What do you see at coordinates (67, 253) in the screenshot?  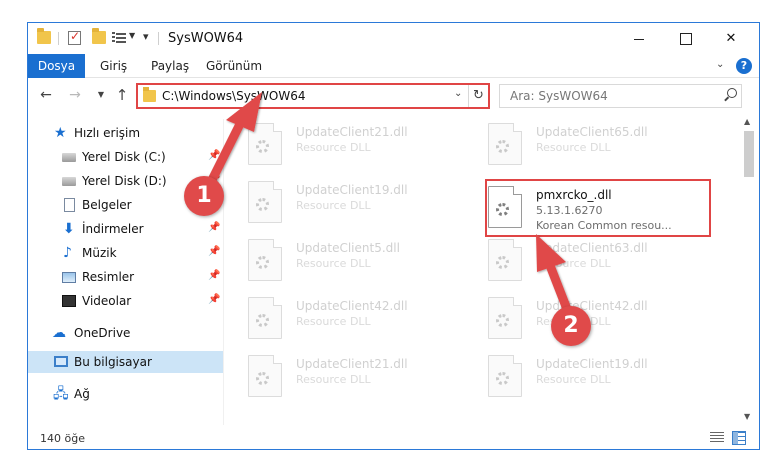 I see `music-icon: ♪` at bounding box center [67, 253].